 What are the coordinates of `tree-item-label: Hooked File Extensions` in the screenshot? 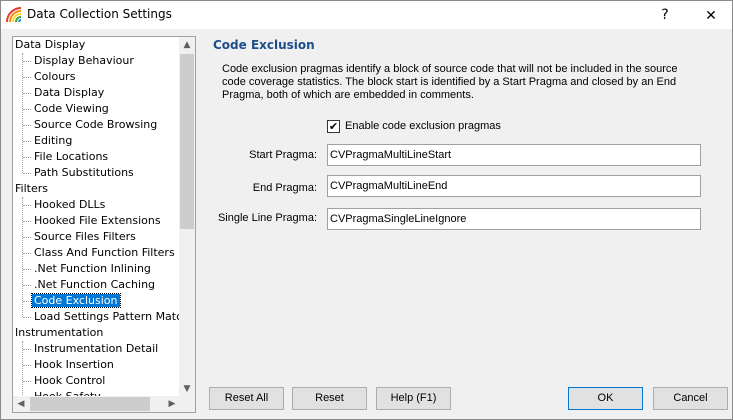 It's located at (97, 220).